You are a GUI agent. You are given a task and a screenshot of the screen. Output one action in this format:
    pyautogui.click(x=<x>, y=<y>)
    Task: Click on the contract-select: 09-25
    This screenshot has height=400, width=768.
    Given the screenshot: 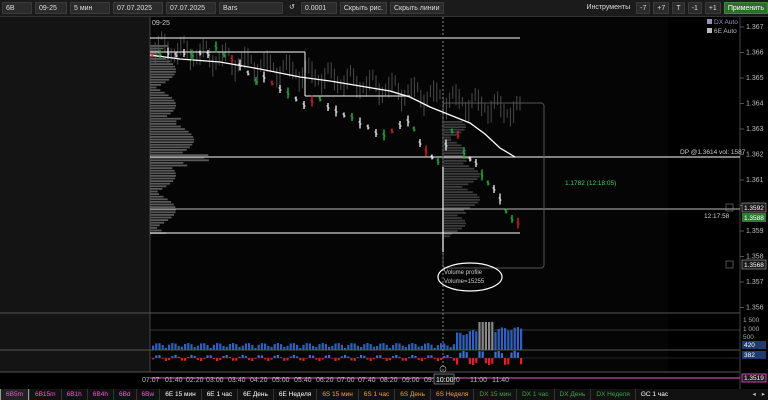 What is the action you would take?
    pyautogui.click(x=51, y=8)
    